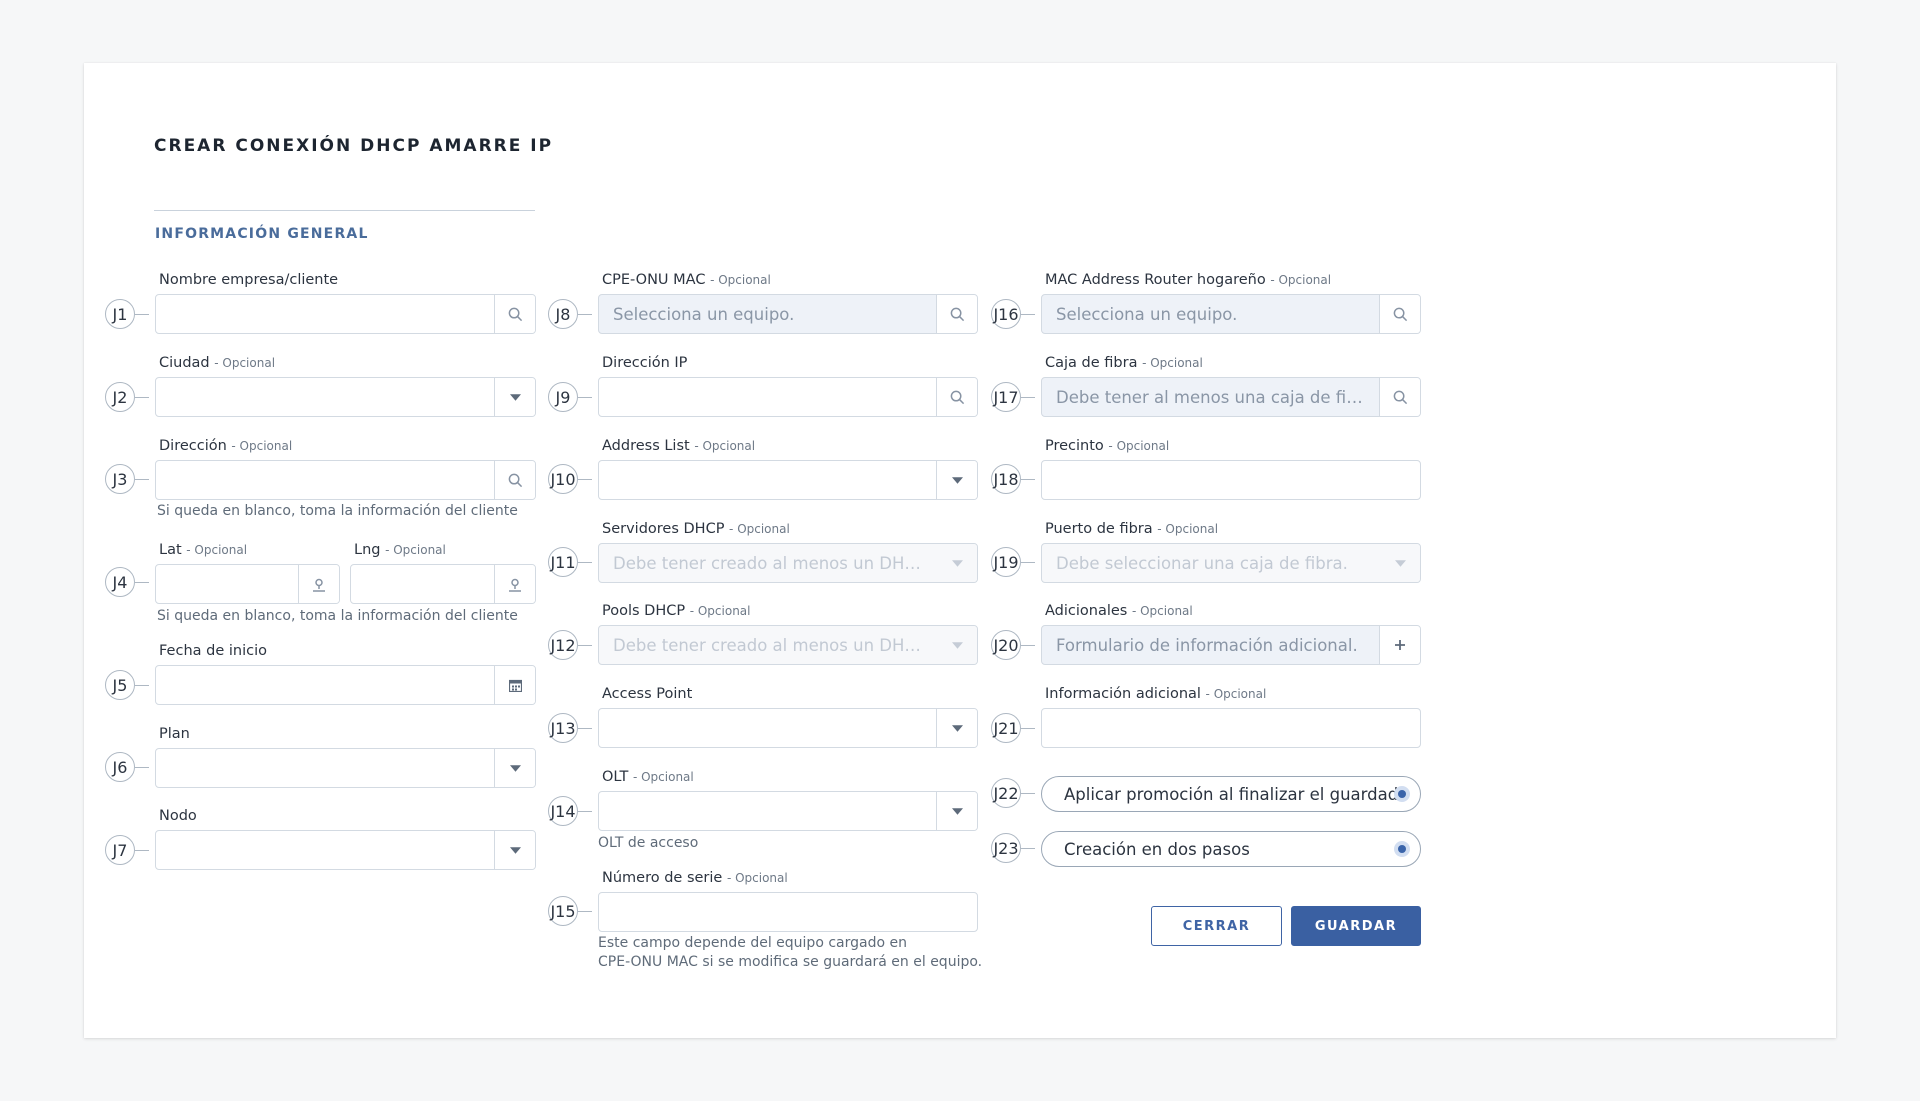  What do you see at coordinates (127, 582) in the screenshot?
I see `marker-j4: J4` at bounding box center [127, 582].